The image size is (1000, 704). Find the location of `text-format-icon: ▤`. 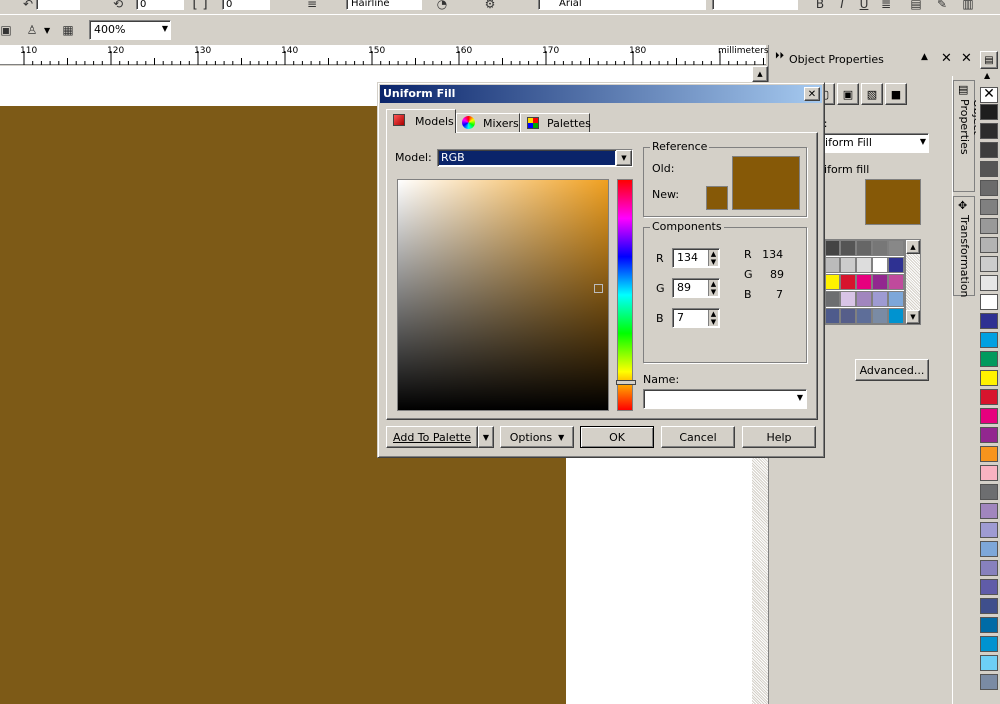

text-format-icon: ▤ is located at coordinates (916, 7).